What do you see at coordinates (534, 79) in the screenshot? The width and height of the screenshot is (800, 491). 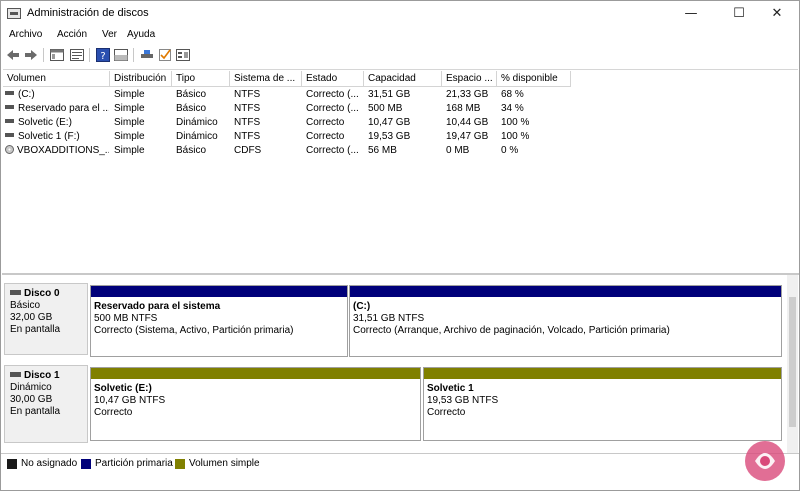 I see `column-pct-disponible: % disponible` at bounding box center [534, 79].